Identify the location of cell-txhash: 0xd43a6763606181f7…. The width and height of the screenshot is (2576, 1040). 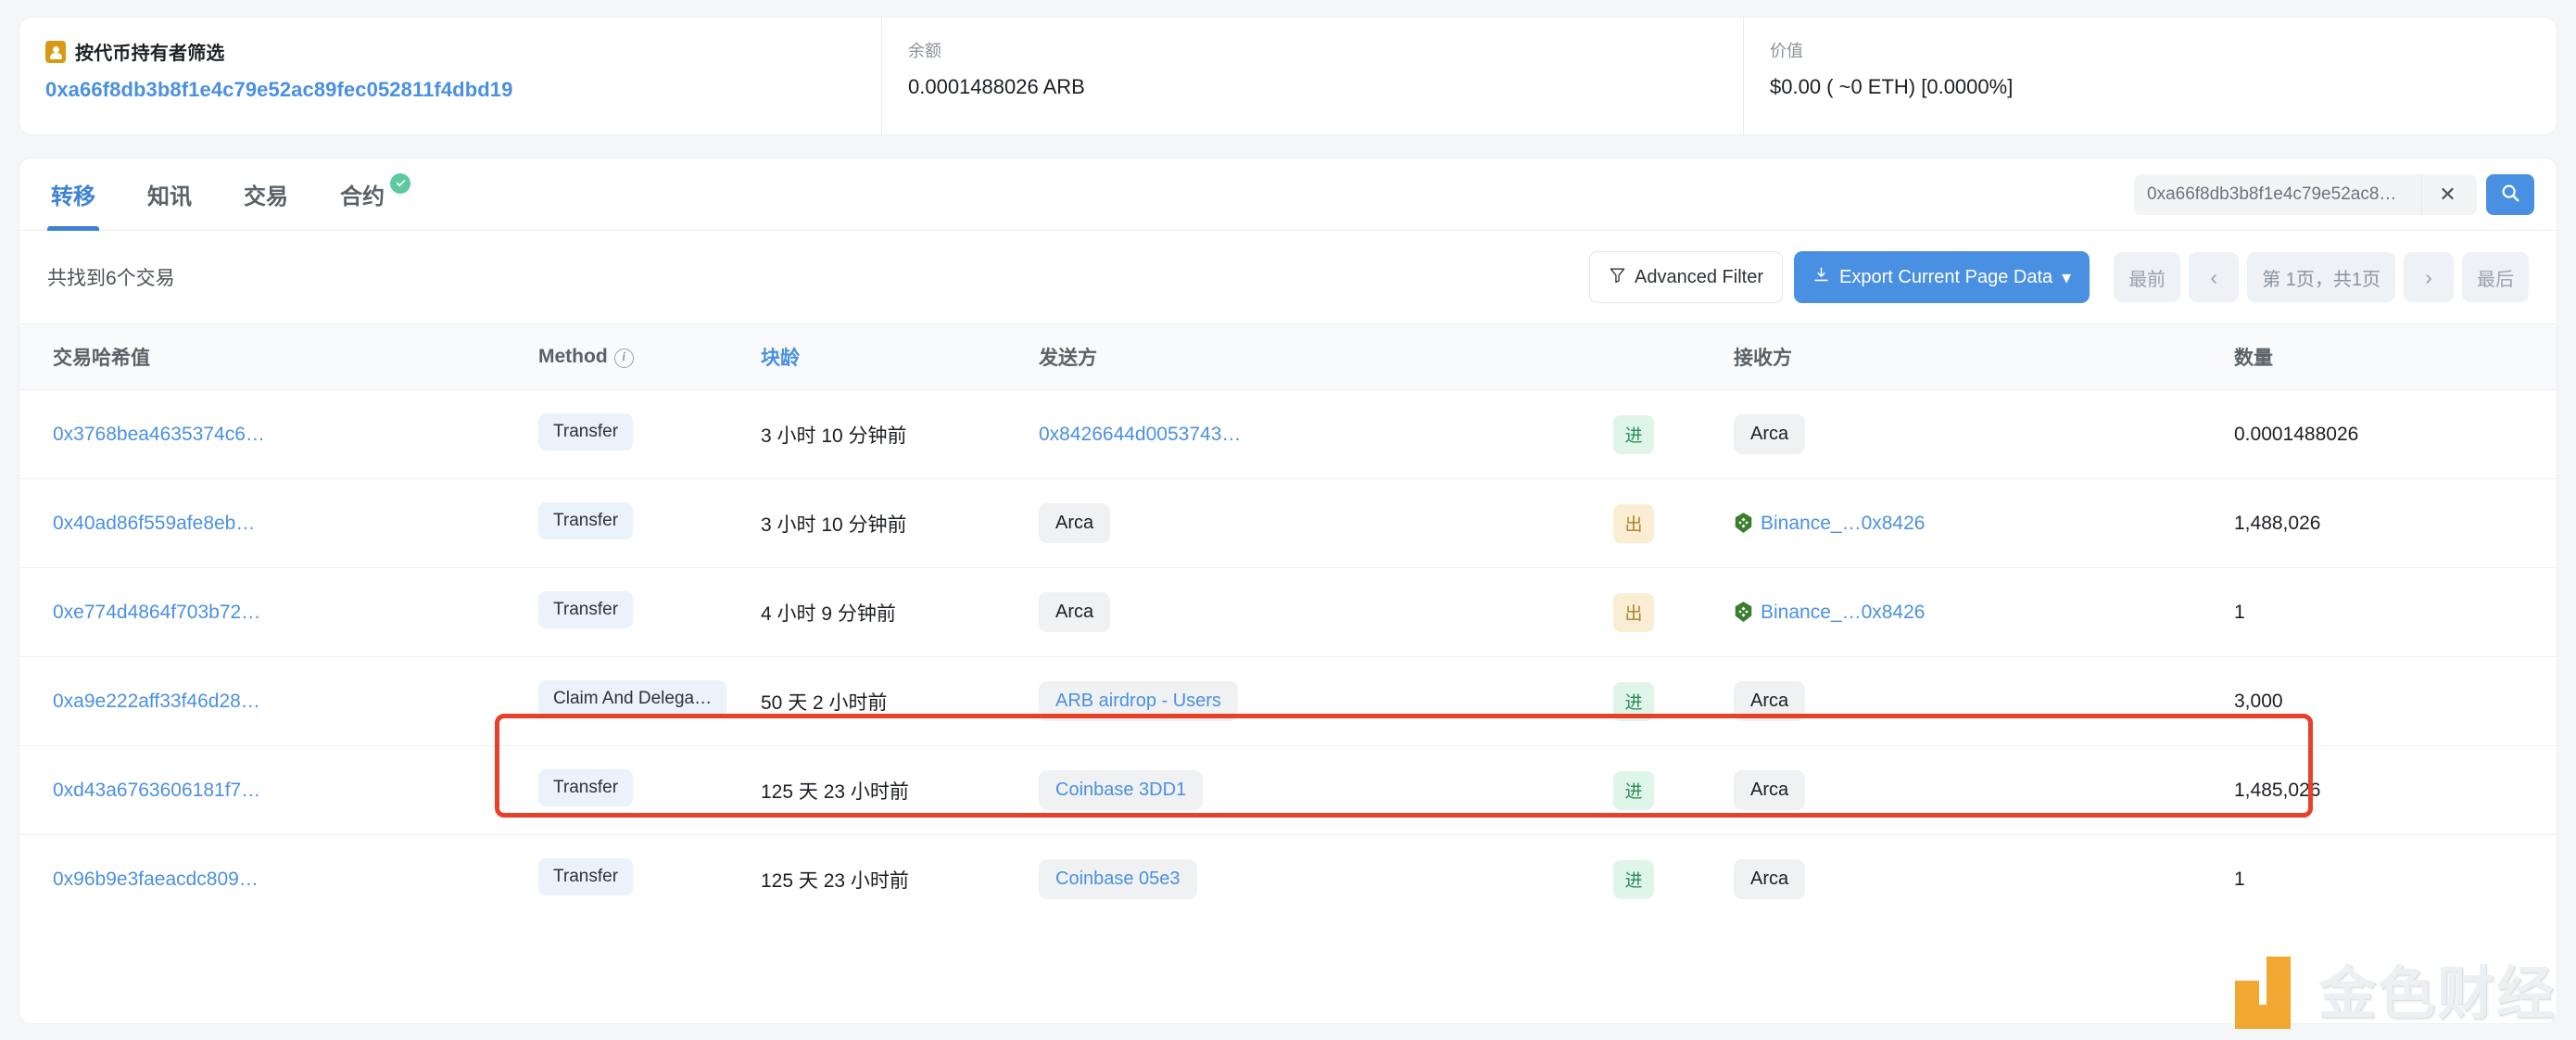
(278, 790).